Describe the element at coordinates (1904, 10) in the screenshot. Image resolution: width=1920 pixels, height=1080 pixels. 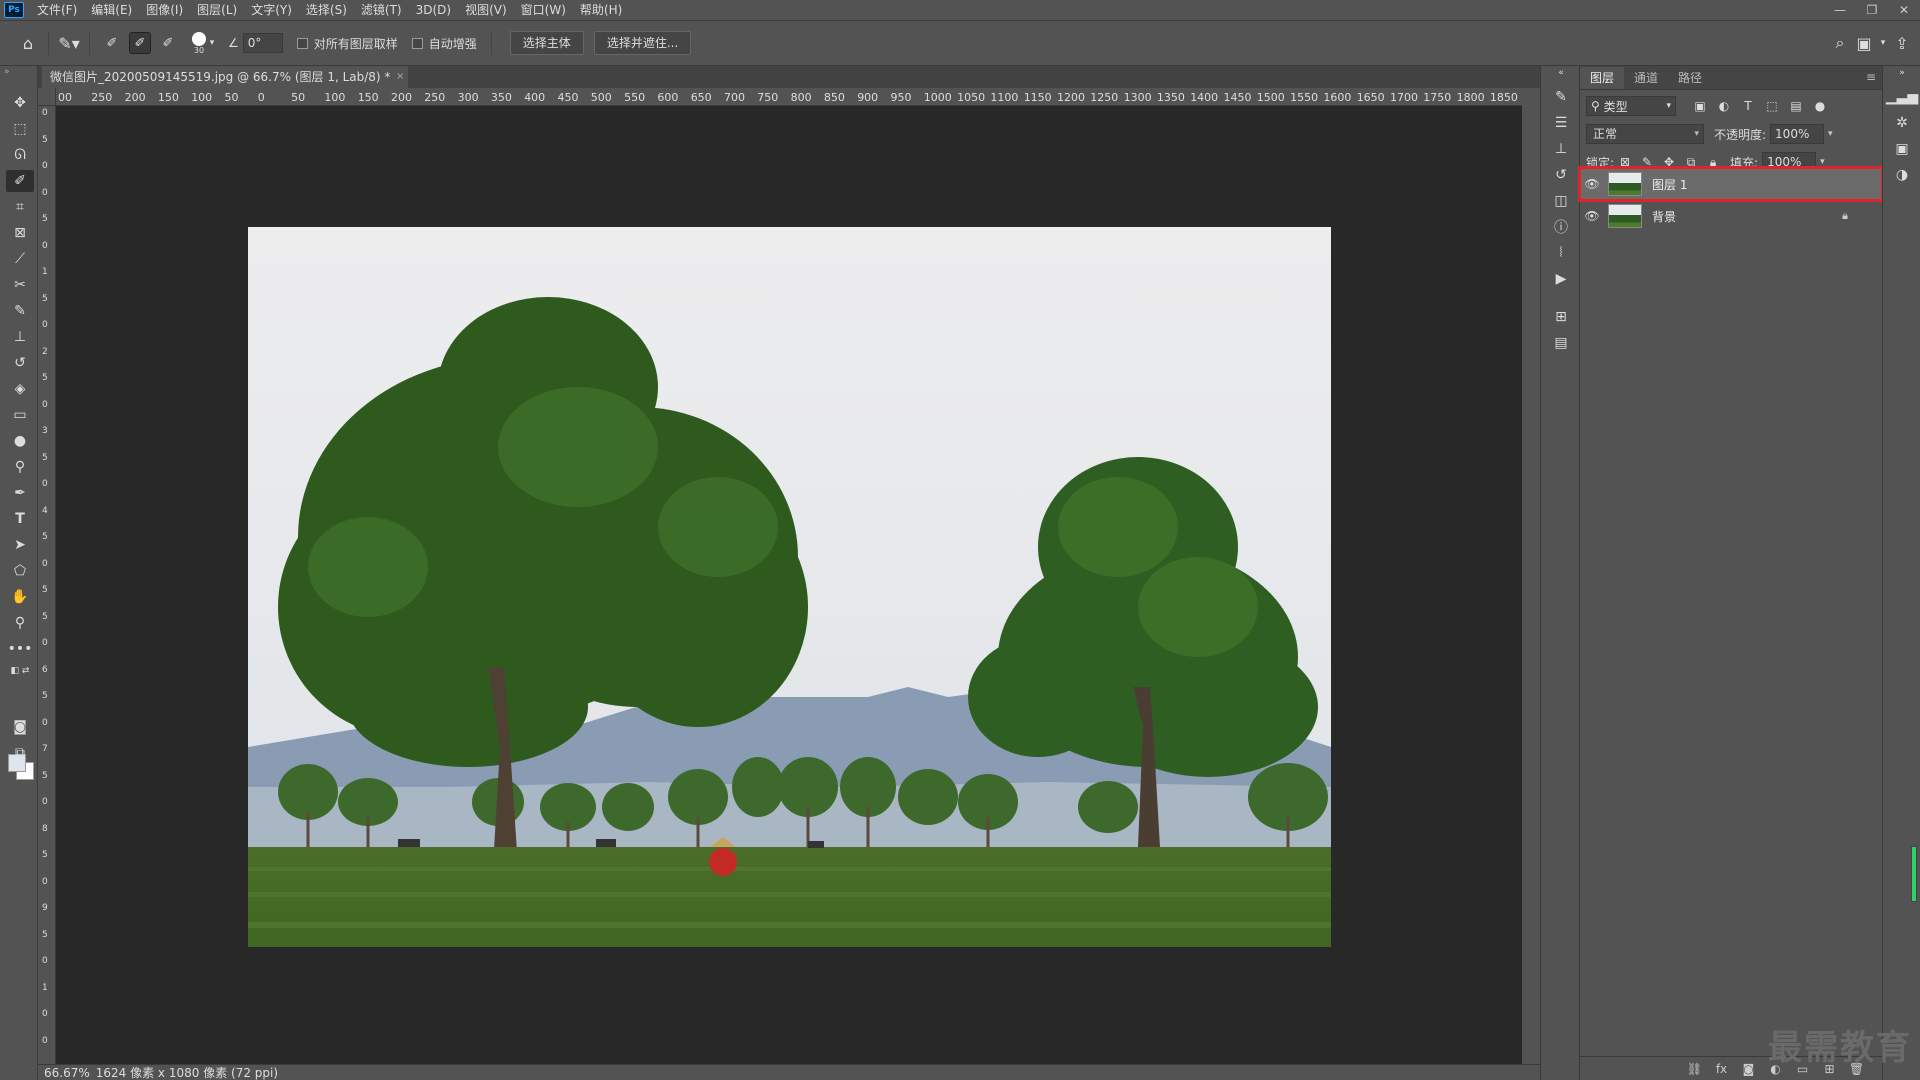
I see `close-window-button: ✕` at that location.